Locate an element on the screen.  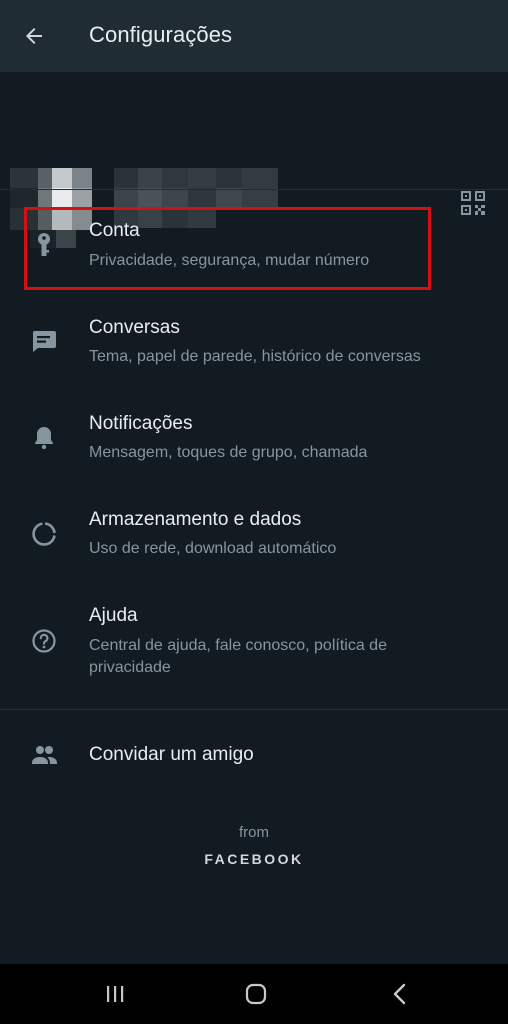
settings-item-subtitle: Uso de rede, download automático is located at coordinates (213, 548).